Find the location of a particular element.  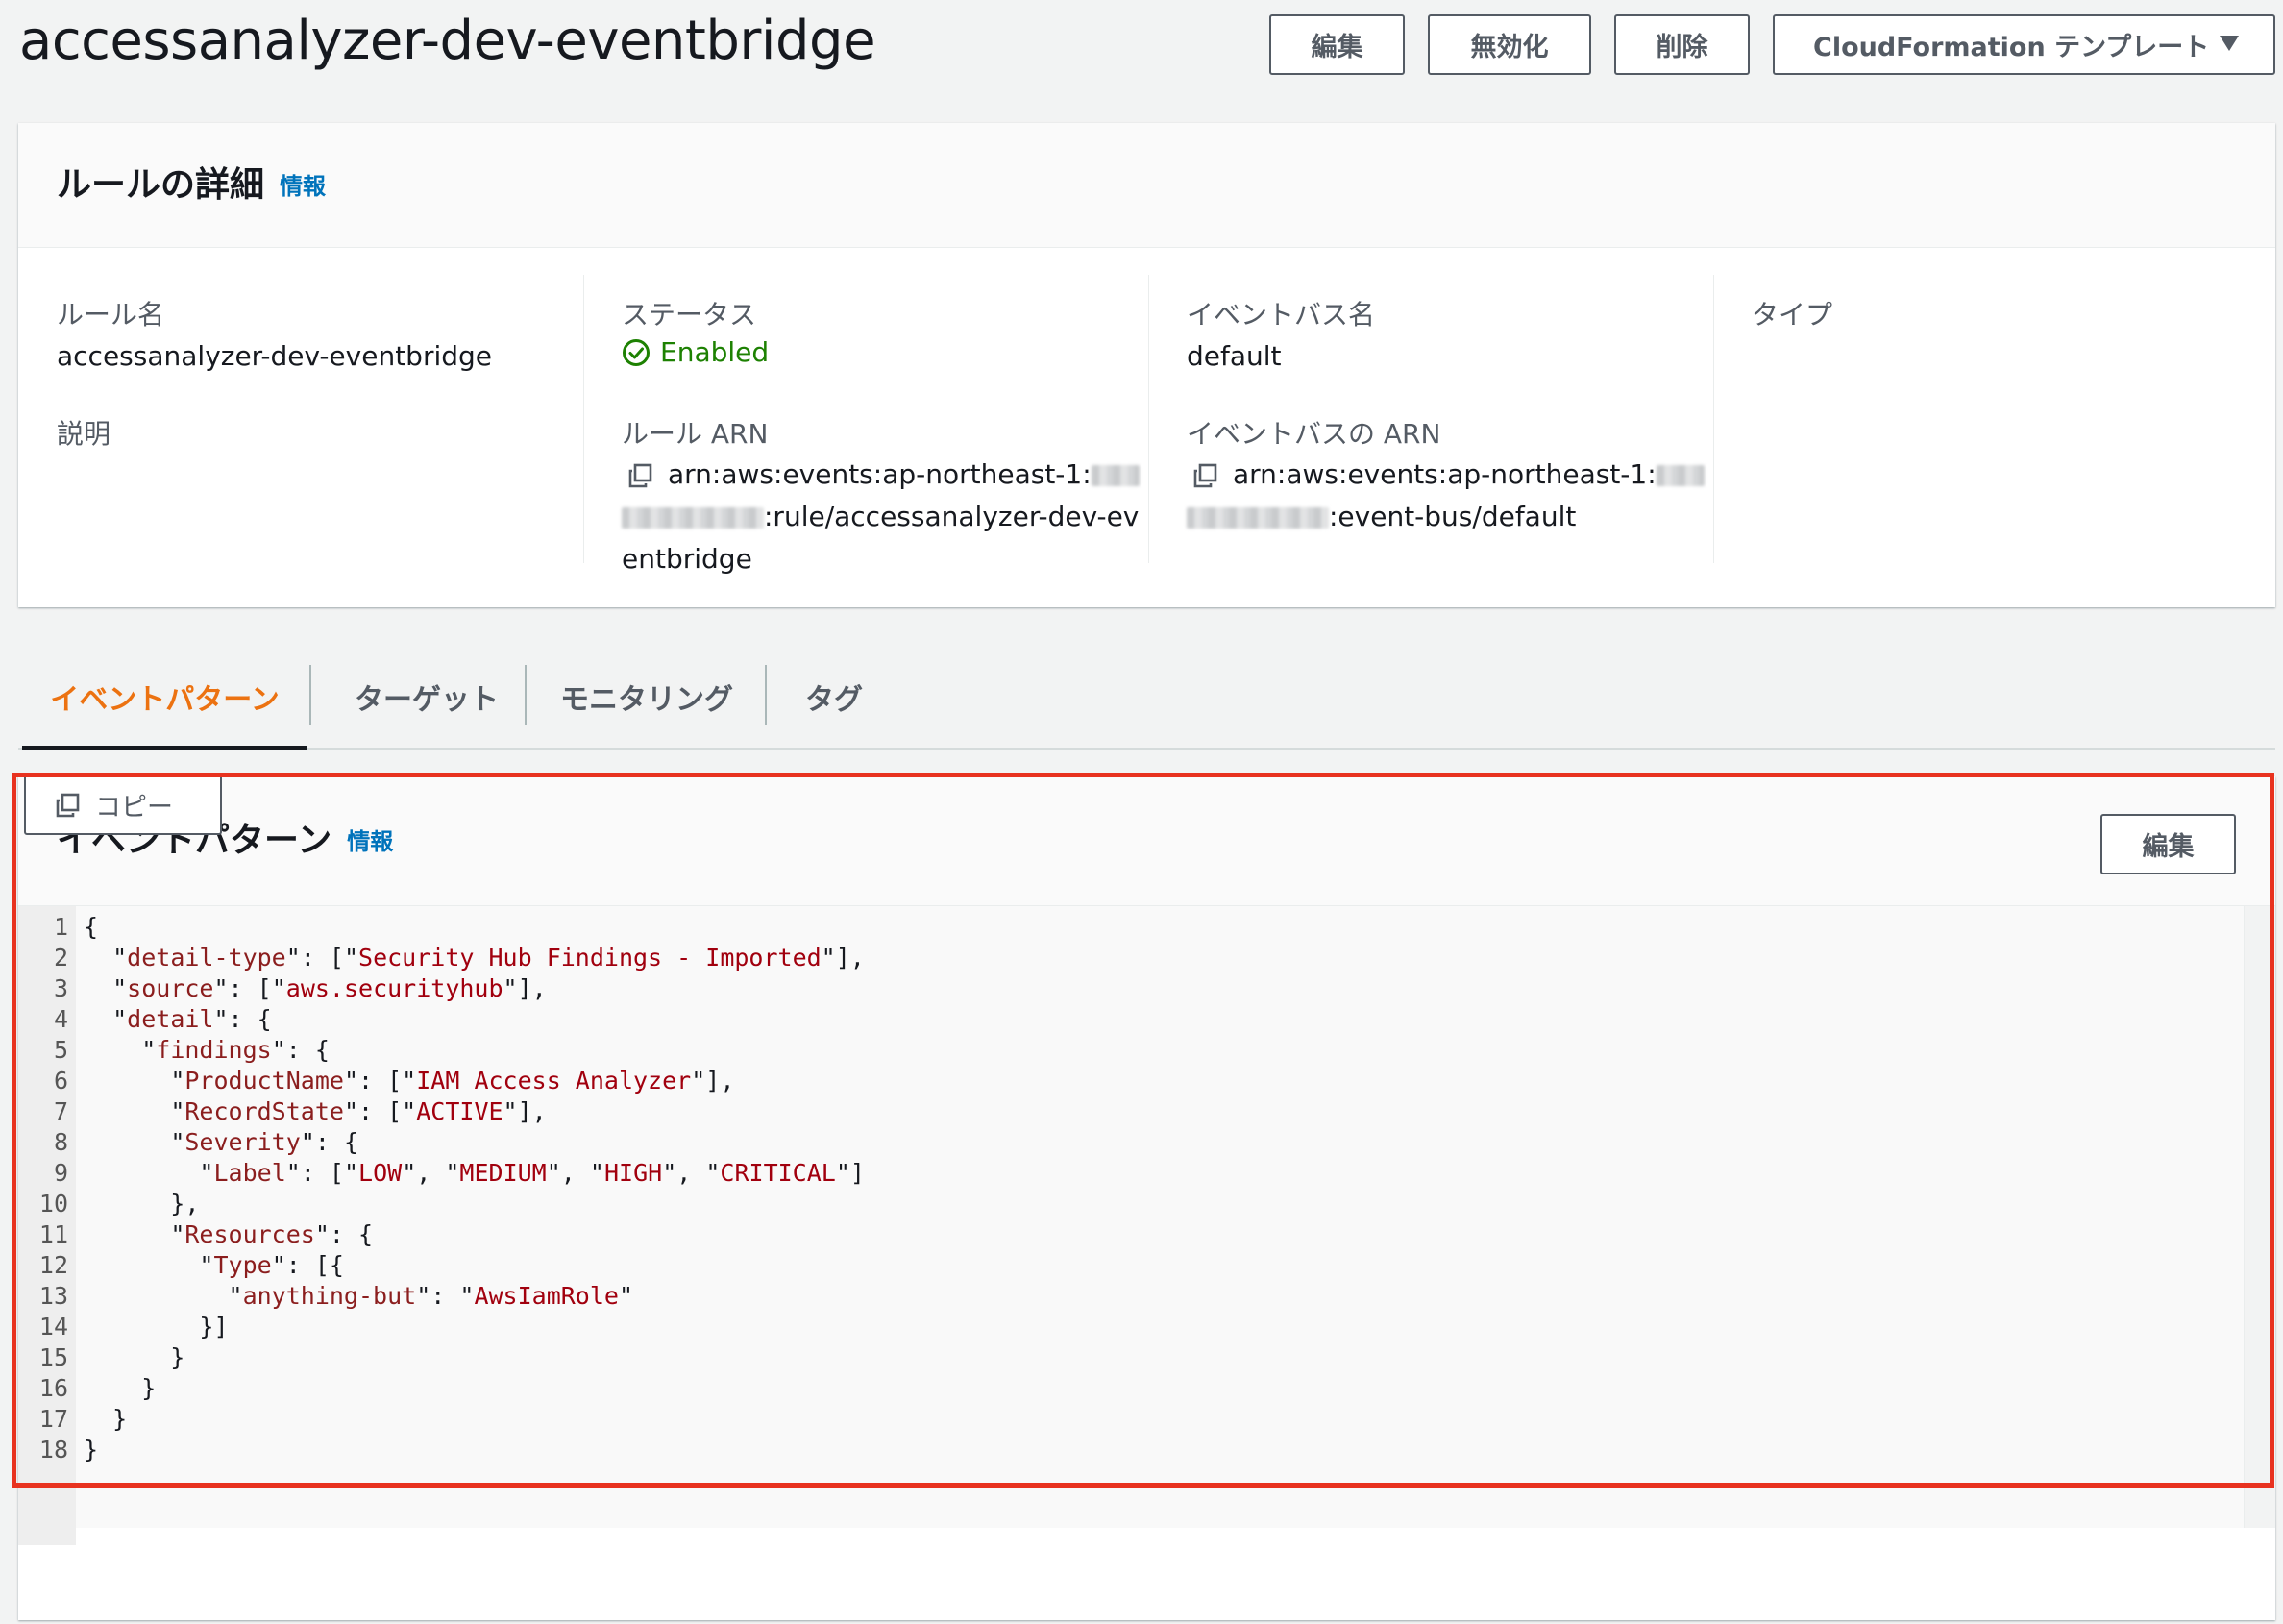

edit-button: 編集 is located at coordinates (1337, 45).